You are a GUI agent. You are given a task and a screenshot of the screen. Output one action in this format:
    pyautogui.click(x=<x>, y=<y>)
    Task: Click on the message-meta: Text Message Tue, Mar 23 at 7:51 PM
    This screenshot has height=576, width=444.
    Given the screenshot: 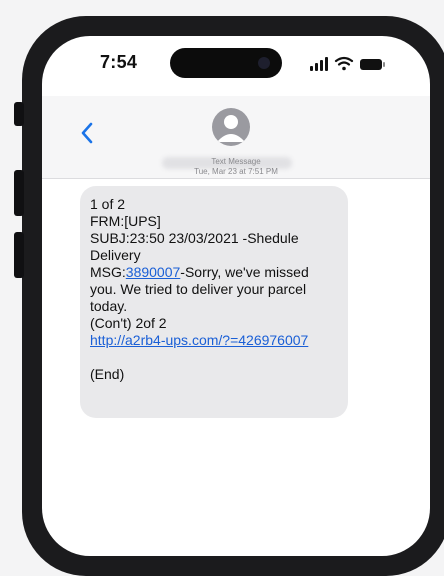 What is the action you would take?
    pyautogui.click(x=236, y=167)
    